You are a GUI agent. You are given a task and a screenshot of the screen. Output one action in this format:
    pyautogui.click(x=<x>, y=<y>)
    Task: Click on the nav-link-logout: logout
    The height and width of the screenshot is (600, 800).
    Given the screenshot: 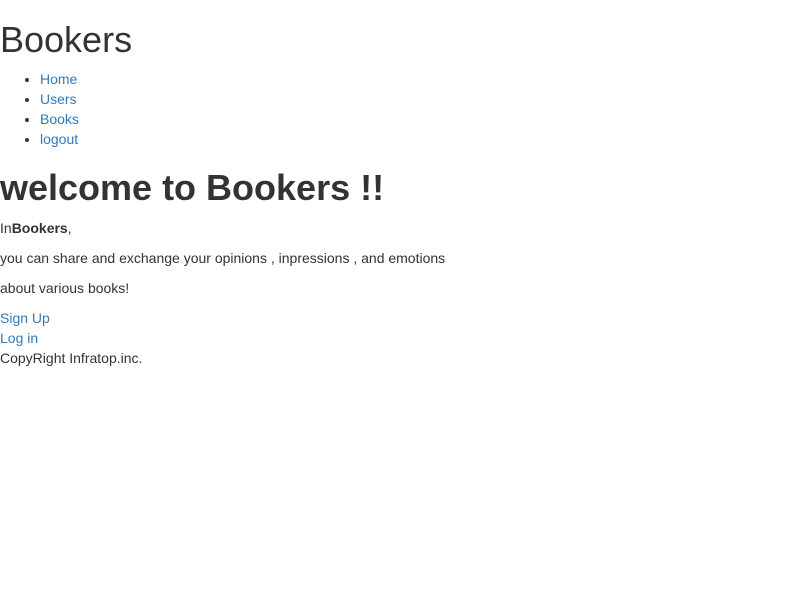 What is the action you would take?
    pyautogui.click(x=59, y=139)
    